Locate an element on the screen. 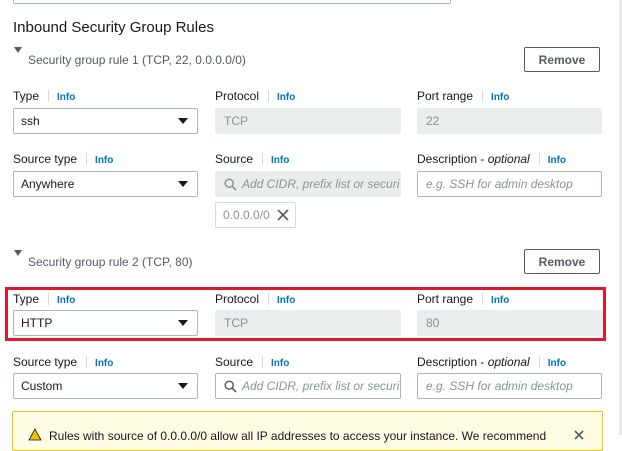 The image size is (622, 451). rule-1-protocol-label: Protocol Info is located at coordinates (255, 96).